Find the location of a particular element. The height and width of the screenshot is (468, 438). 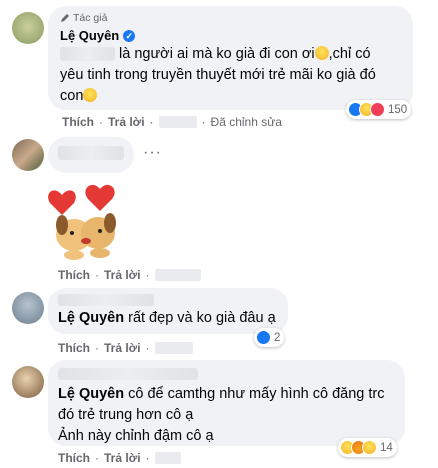

smile-emoji-icon is located at coordinates (321, 53).